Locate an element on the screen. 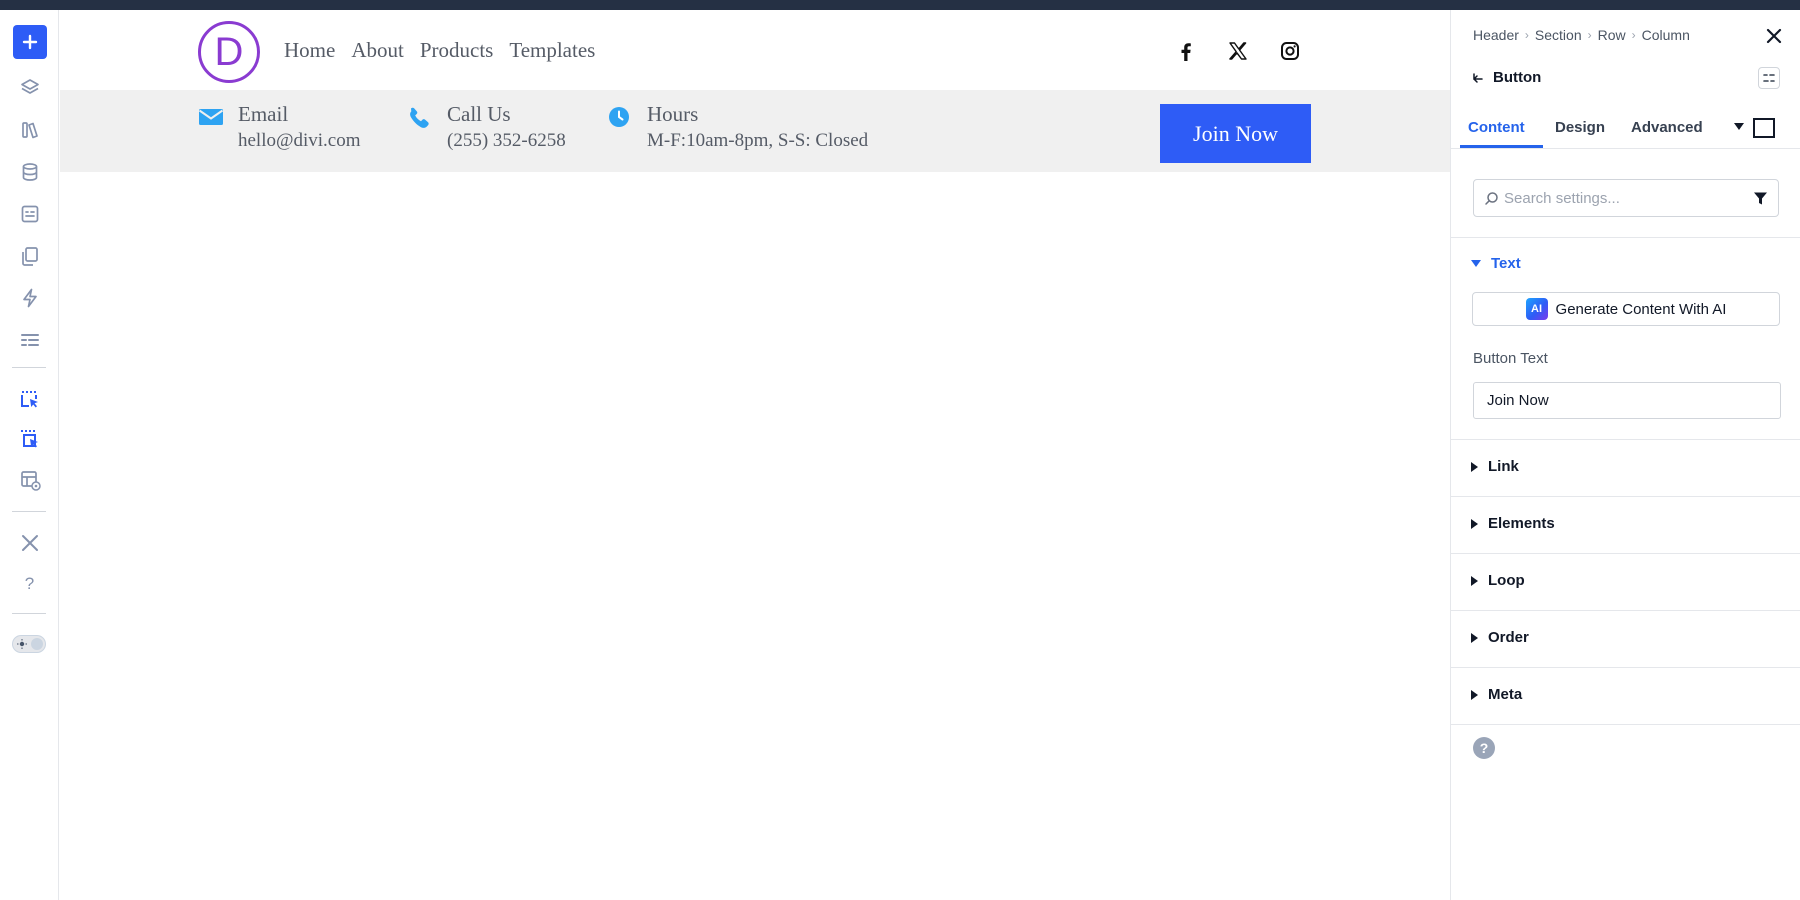  form-button is located at coordinates (29, 213).